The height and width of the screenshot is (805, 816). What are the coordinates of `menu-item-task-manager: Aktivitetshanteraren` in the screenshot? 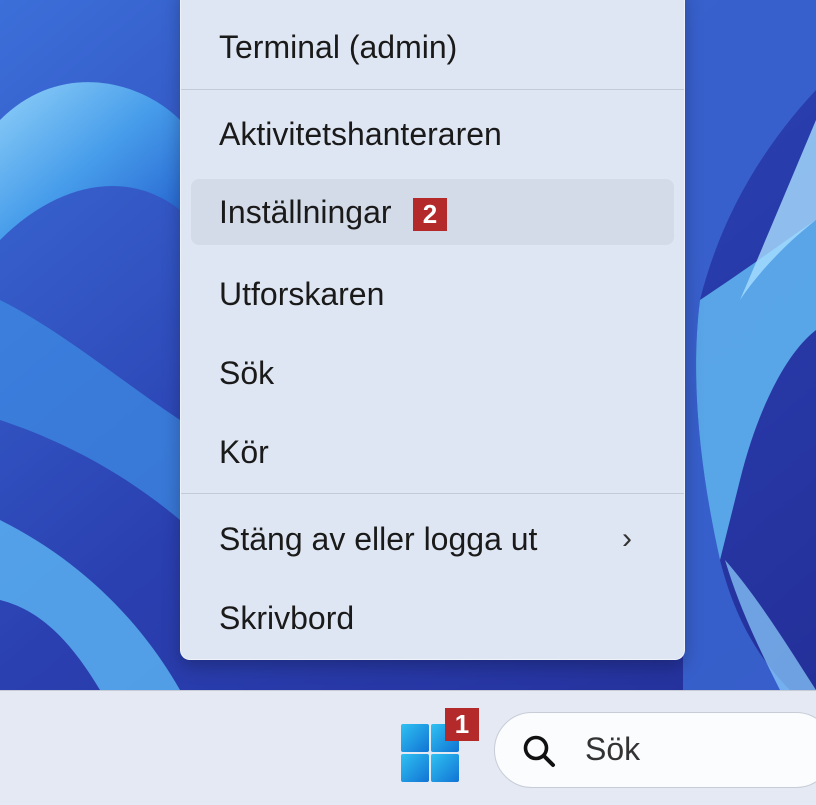 It's located at (432, 134).